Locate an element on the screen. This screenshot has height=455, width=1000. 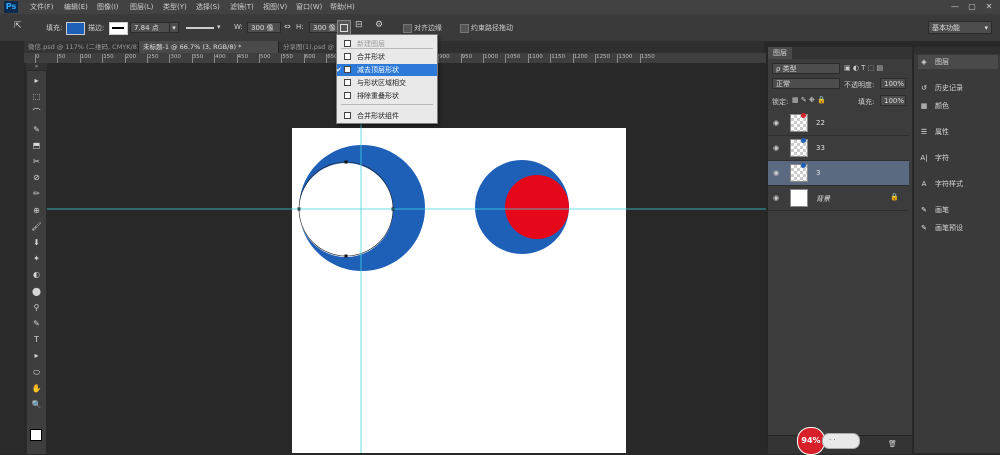
tool-icon-17: ▸ is located at coordinates (36, 356).